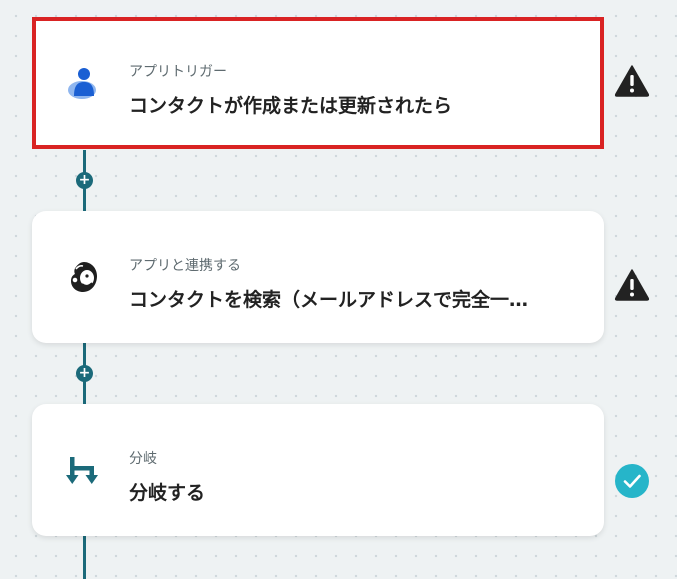  What do you see at coordinates (82, 83) in the screenshot?
I see `person-icon` at bounding box center [82, 83].